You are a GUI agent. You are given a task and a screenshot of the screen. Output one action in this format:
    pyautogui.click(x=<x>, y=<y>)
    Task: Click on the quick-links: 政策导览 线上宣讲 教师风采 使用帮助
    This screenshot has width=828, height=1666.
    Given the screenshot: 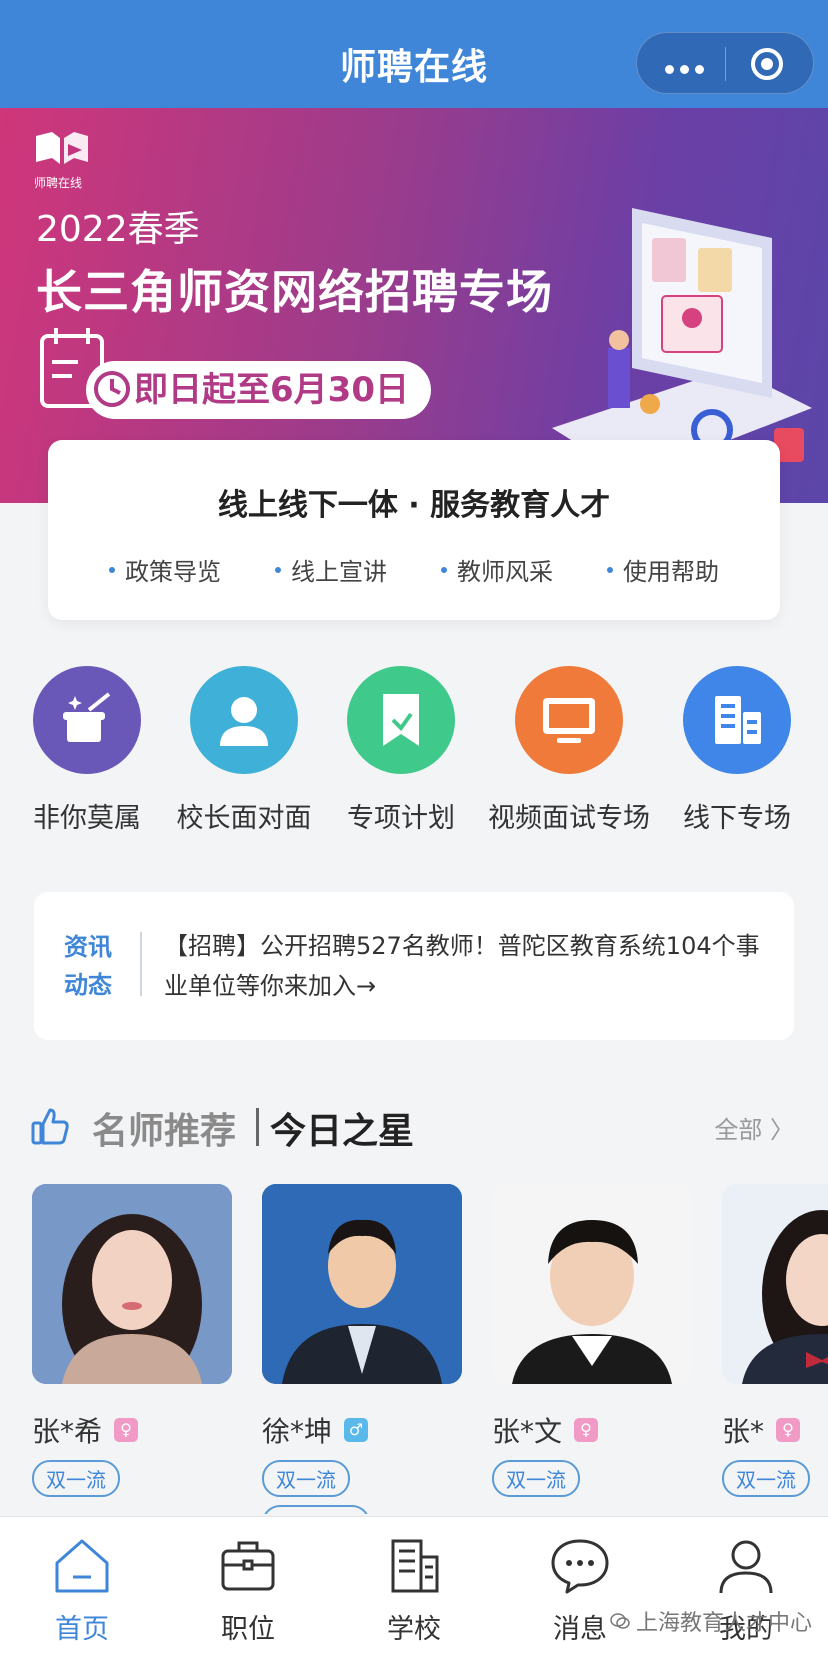 What is the action you would take?
    pyautogui.click(x=414, y=569)
    